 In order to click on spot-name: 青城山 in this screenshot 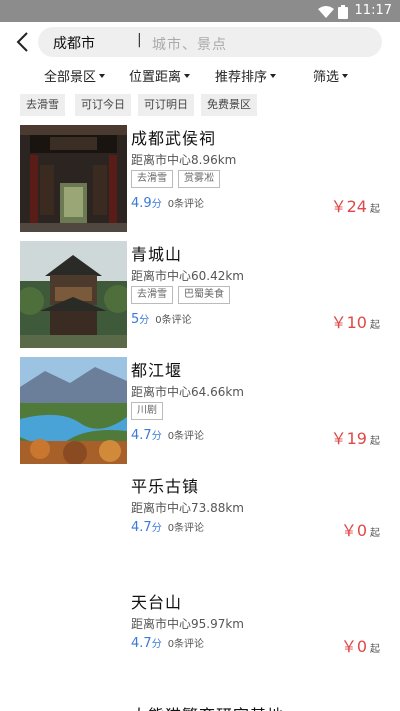, I will do `click(157, 254)`.